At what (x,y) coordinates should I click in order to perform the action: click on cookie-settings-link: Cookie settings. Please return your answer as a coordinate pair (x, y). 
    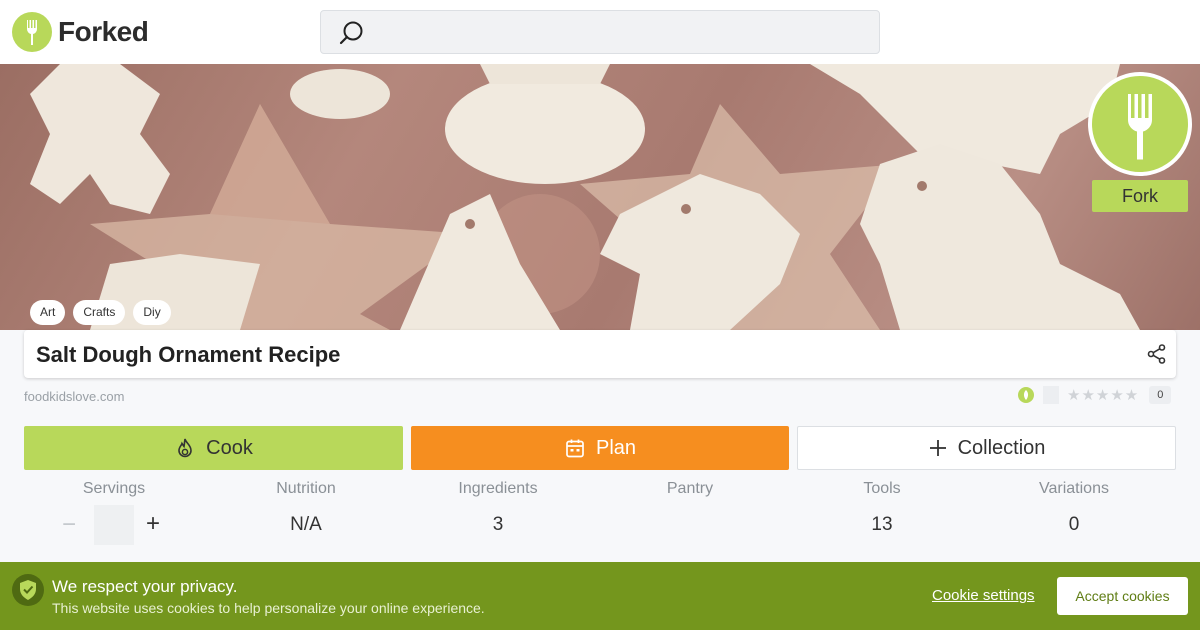
    Looking at the image, I should click on (983, 595).